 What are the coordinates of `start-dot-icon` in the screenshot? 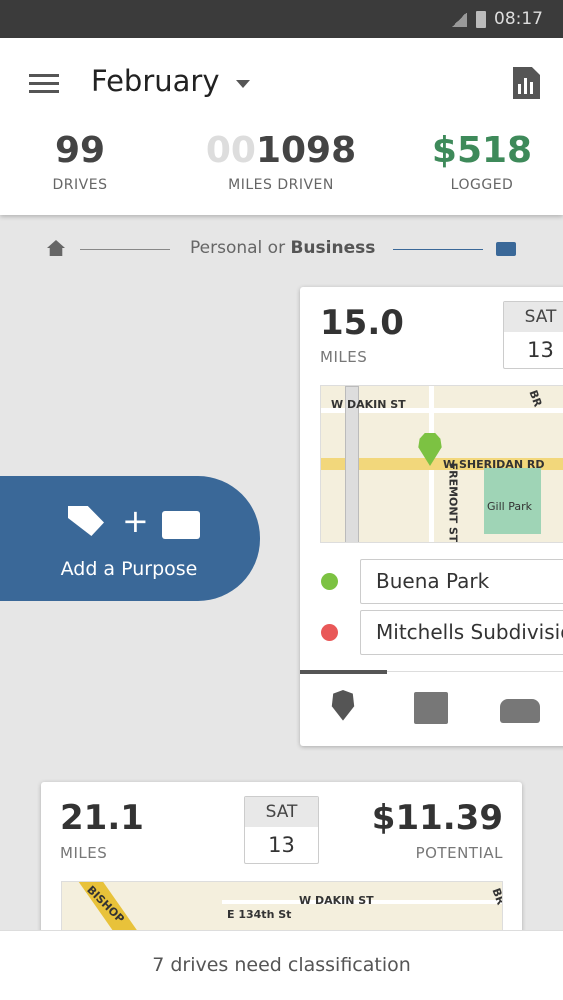 It's located at (329, 581).